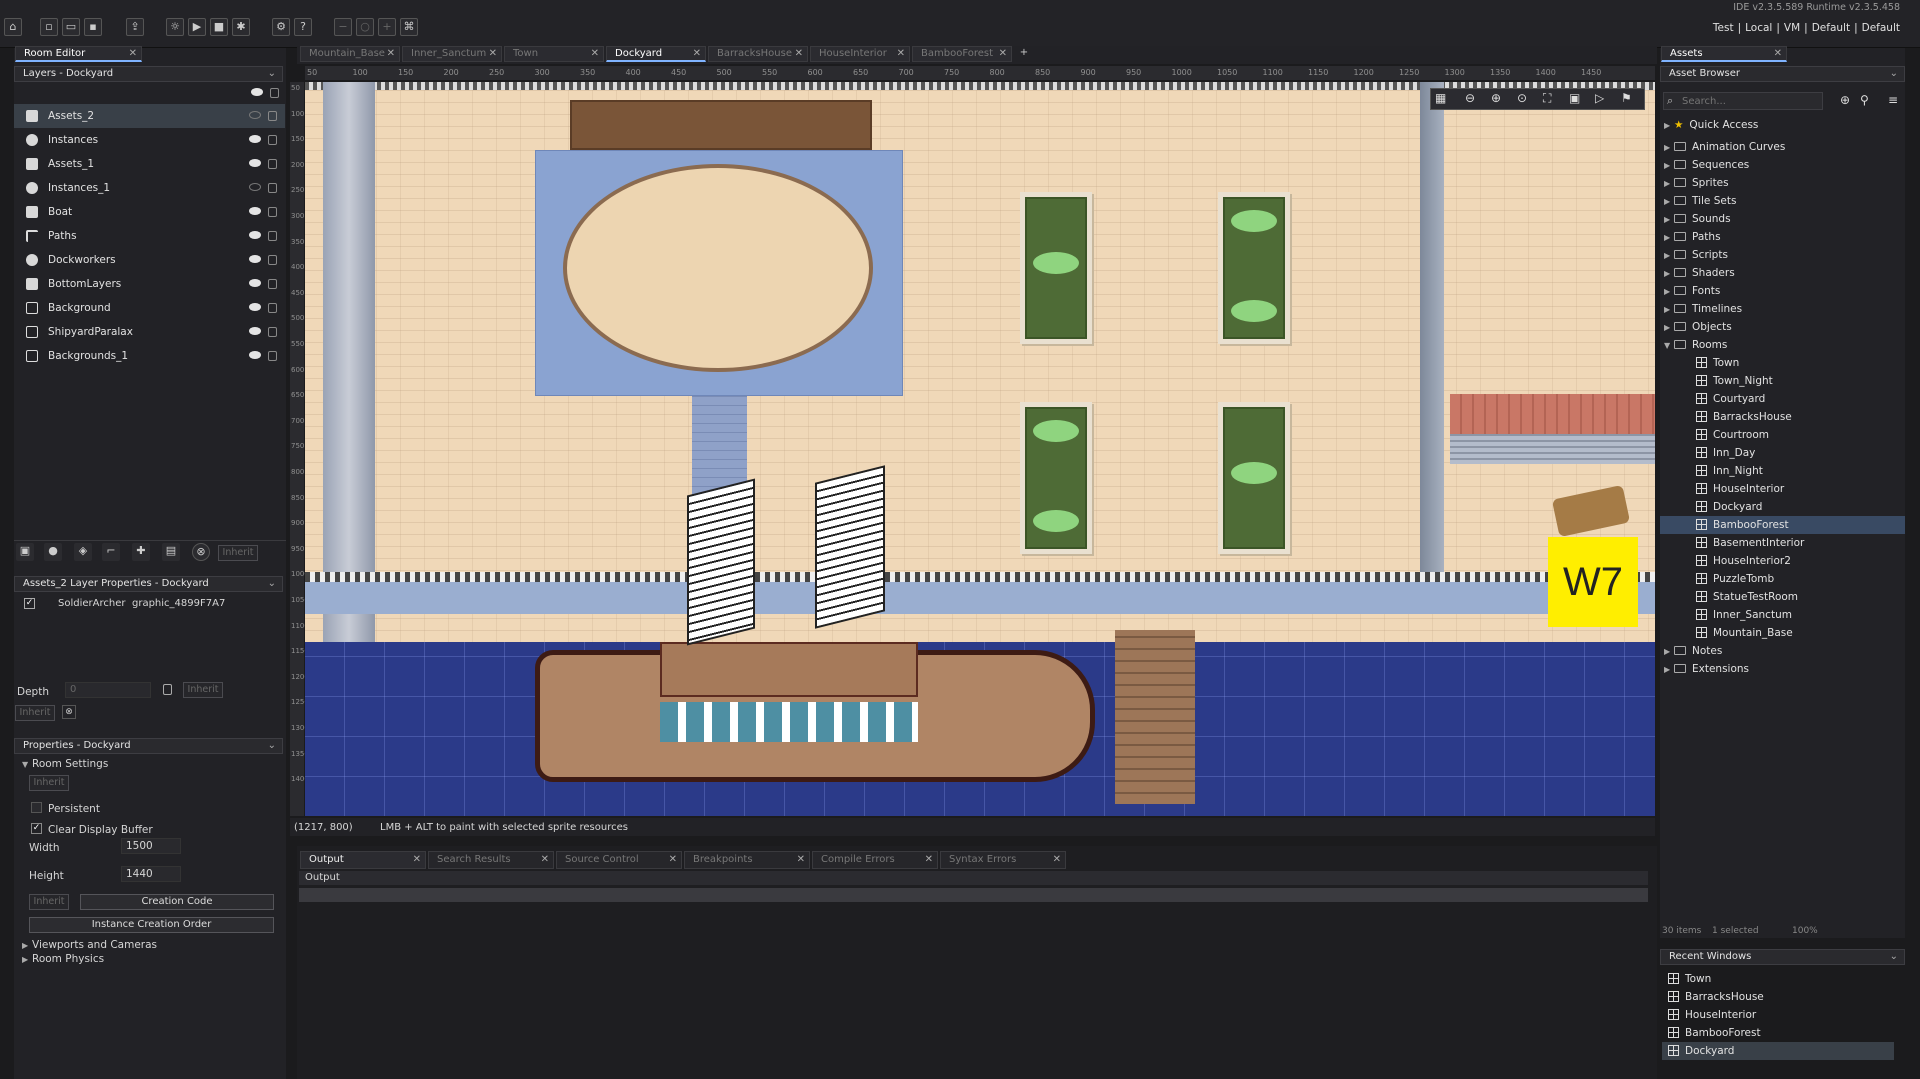 This screenshot has height=1079, width=1920. What do you see at coordinates (71, 27) in the screenshot?
I see `open-project-icon: ▭` at bounding box center [71, 27].